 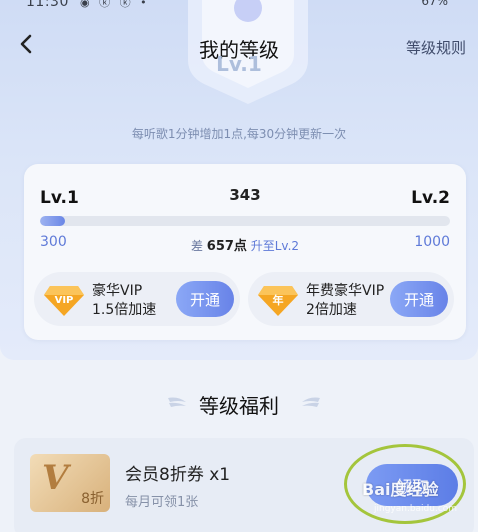 What do you see at coordinates (239, 7) in the screenshot?
I see `status-bar: 11:30 ◉ ⓚ ⓚ • 67%` at bounding box center [239, 7].